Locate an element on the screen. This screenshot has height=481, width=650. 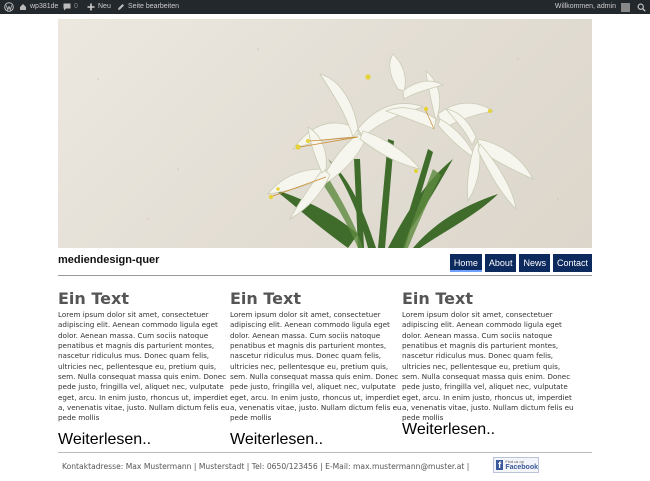
edit-page-link: Seite bearbeiten is located at coordinates (148, 7).